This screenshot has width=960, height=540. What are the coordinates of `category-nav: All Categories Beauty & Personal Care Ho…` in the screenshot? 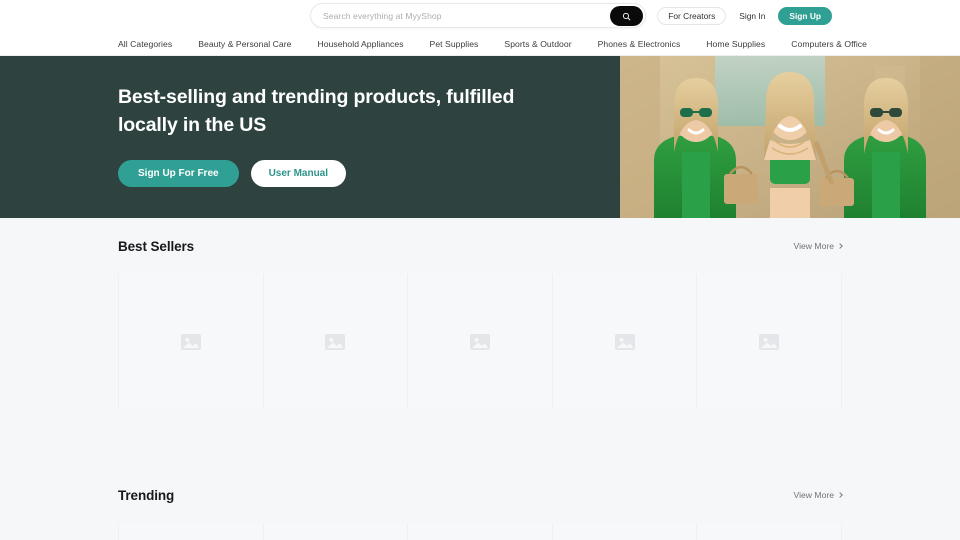 It's located at (480, 44).